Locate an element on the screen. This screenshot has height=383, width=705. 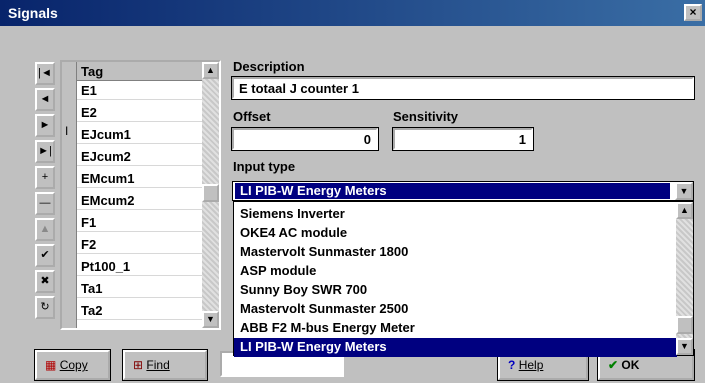
grid-scrollbar: ▲ ▼ is located at coordinates (210, 195).